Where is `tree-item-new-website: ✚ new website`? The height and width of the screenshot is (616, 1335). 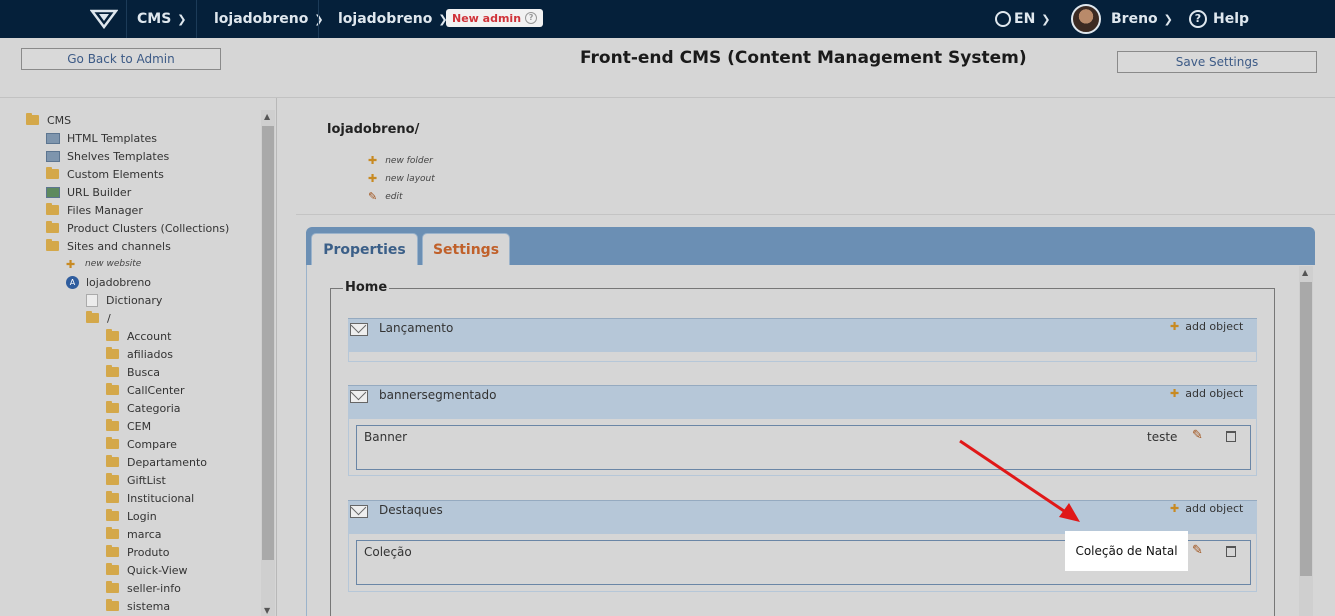
tree-item-new-website: ✚ new website is located at coordinates (103, 264).